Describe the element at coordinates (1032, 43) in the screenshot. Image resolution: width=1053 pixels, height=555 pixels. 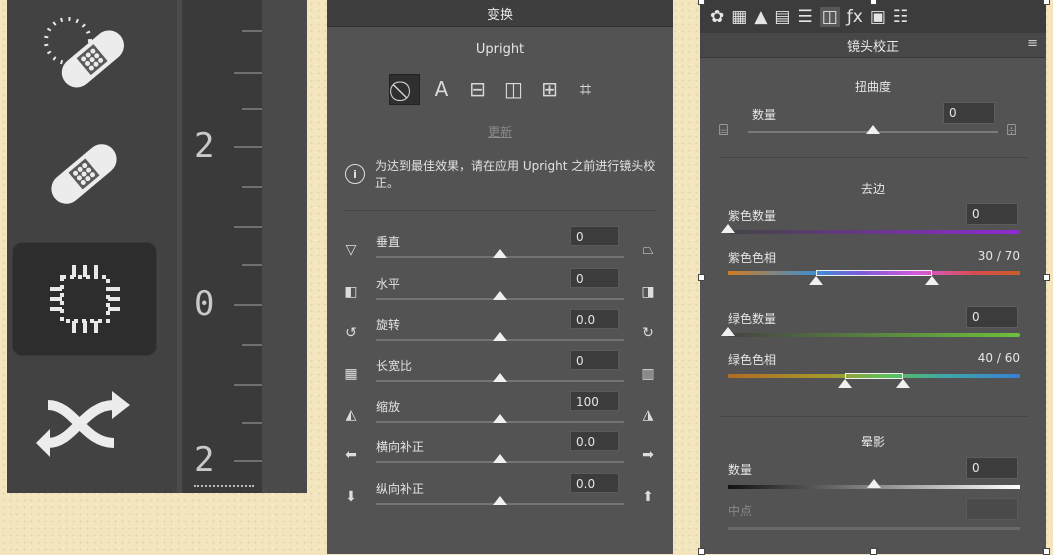
I see `panel-menu-icon: ≡` at that location.